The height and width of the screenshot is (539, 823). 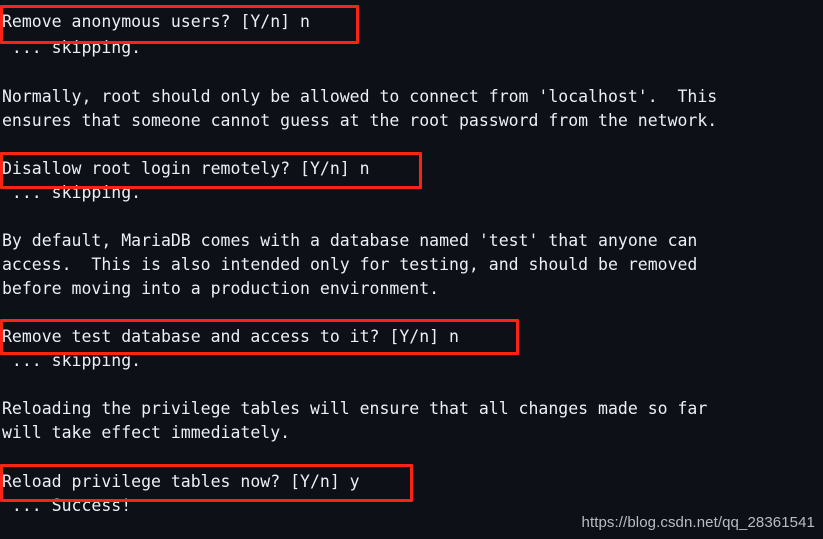 I want to click on terminal-line: Remove anonymous users? [Y/n] n, so click(x=156, y=21).